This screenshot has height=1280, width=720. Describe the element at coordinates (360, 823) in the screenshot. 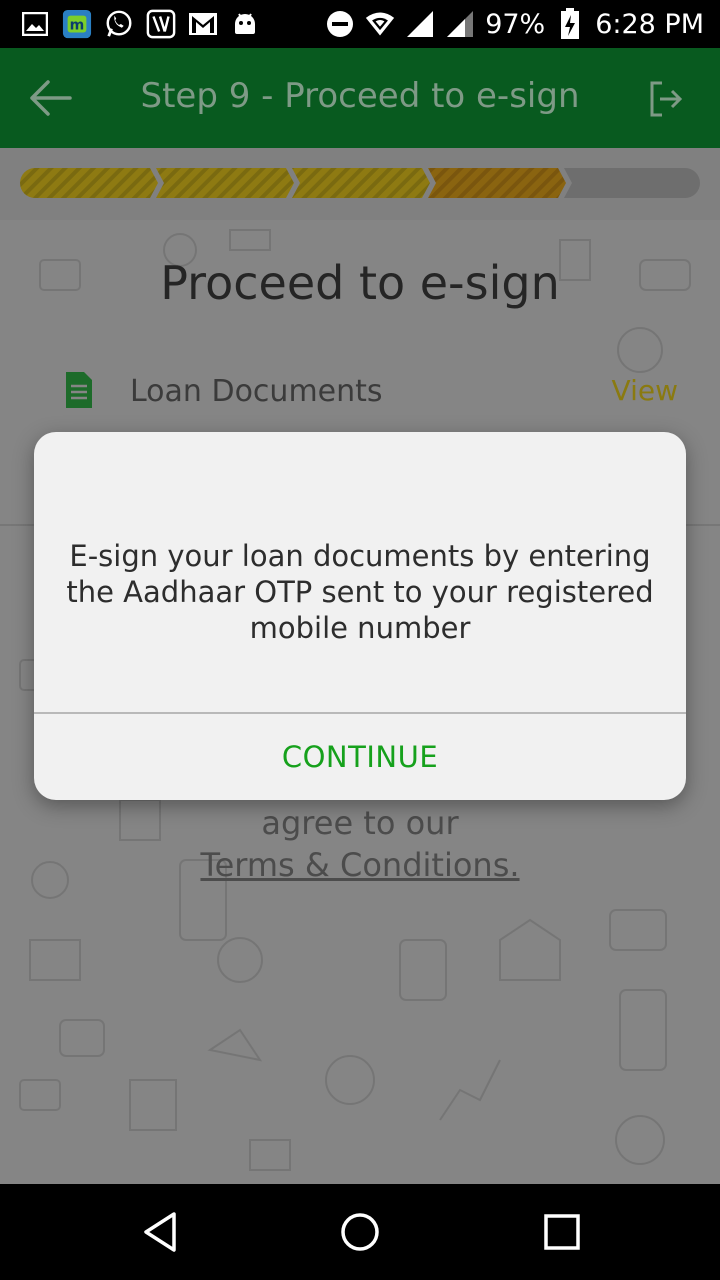

I see `agree-text: agree to our` at that location.